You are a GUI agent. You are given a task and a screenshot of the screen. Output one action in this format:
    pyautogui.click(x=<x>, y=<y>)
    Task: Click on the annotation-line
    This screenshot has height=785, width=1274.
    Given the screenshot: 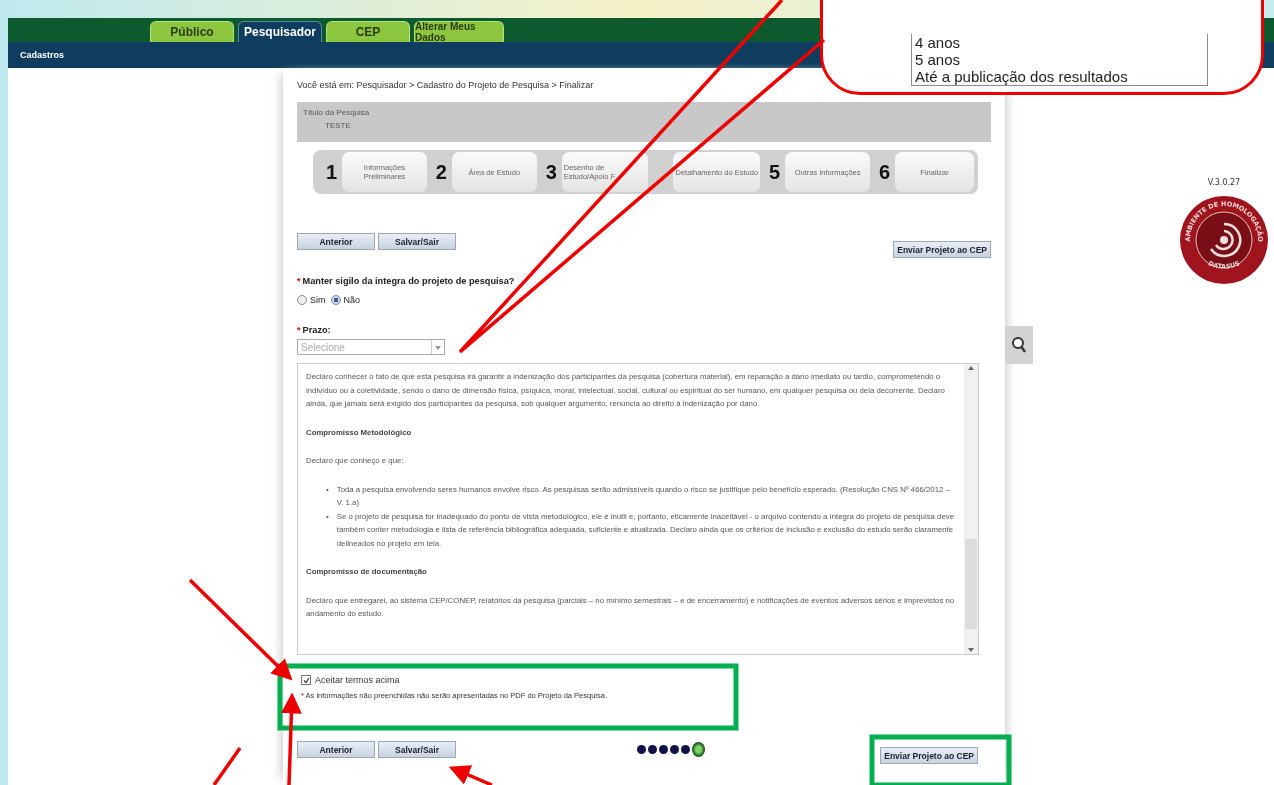 What is the action you would take?
    pyautogui.click(x=227, y=766)
    